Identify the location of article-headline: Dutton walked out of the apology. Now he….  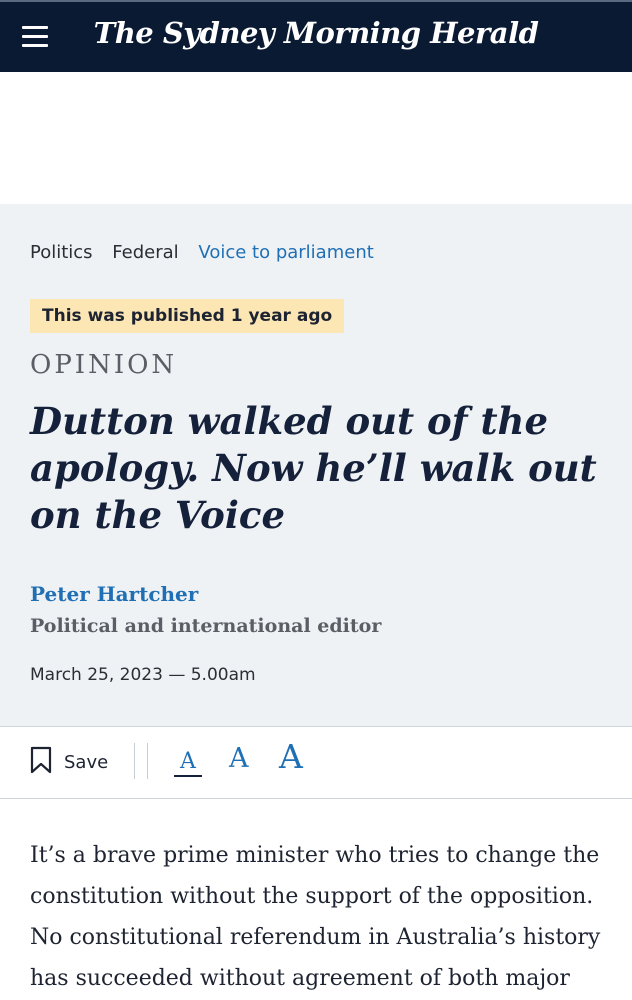
(313, 468).